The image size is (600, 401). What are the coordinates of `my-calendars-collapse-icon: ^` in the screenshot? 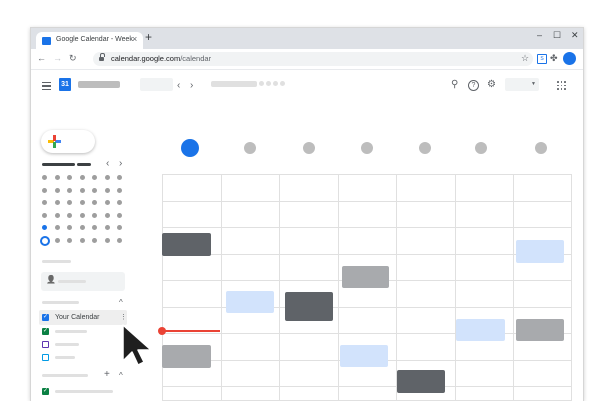 It's located at (121, 302).